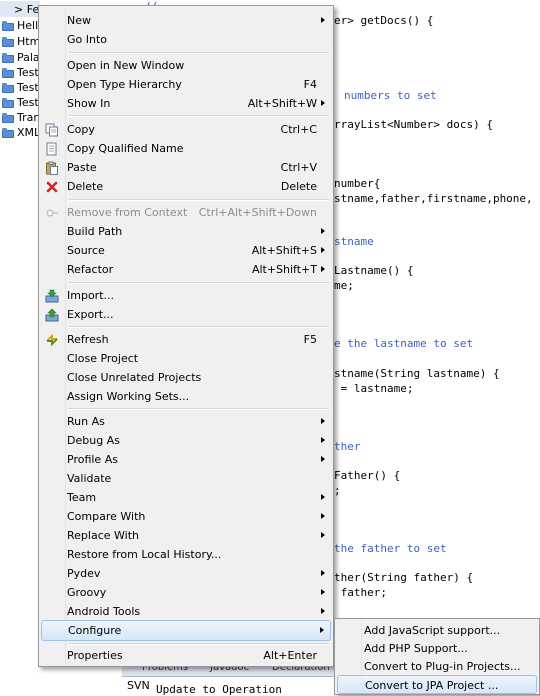  What do you see at coordinates (124, 84) in the screenshot?
I see `menu-item-label: Open Type Hierarchy` at bounding box center [124, 84].